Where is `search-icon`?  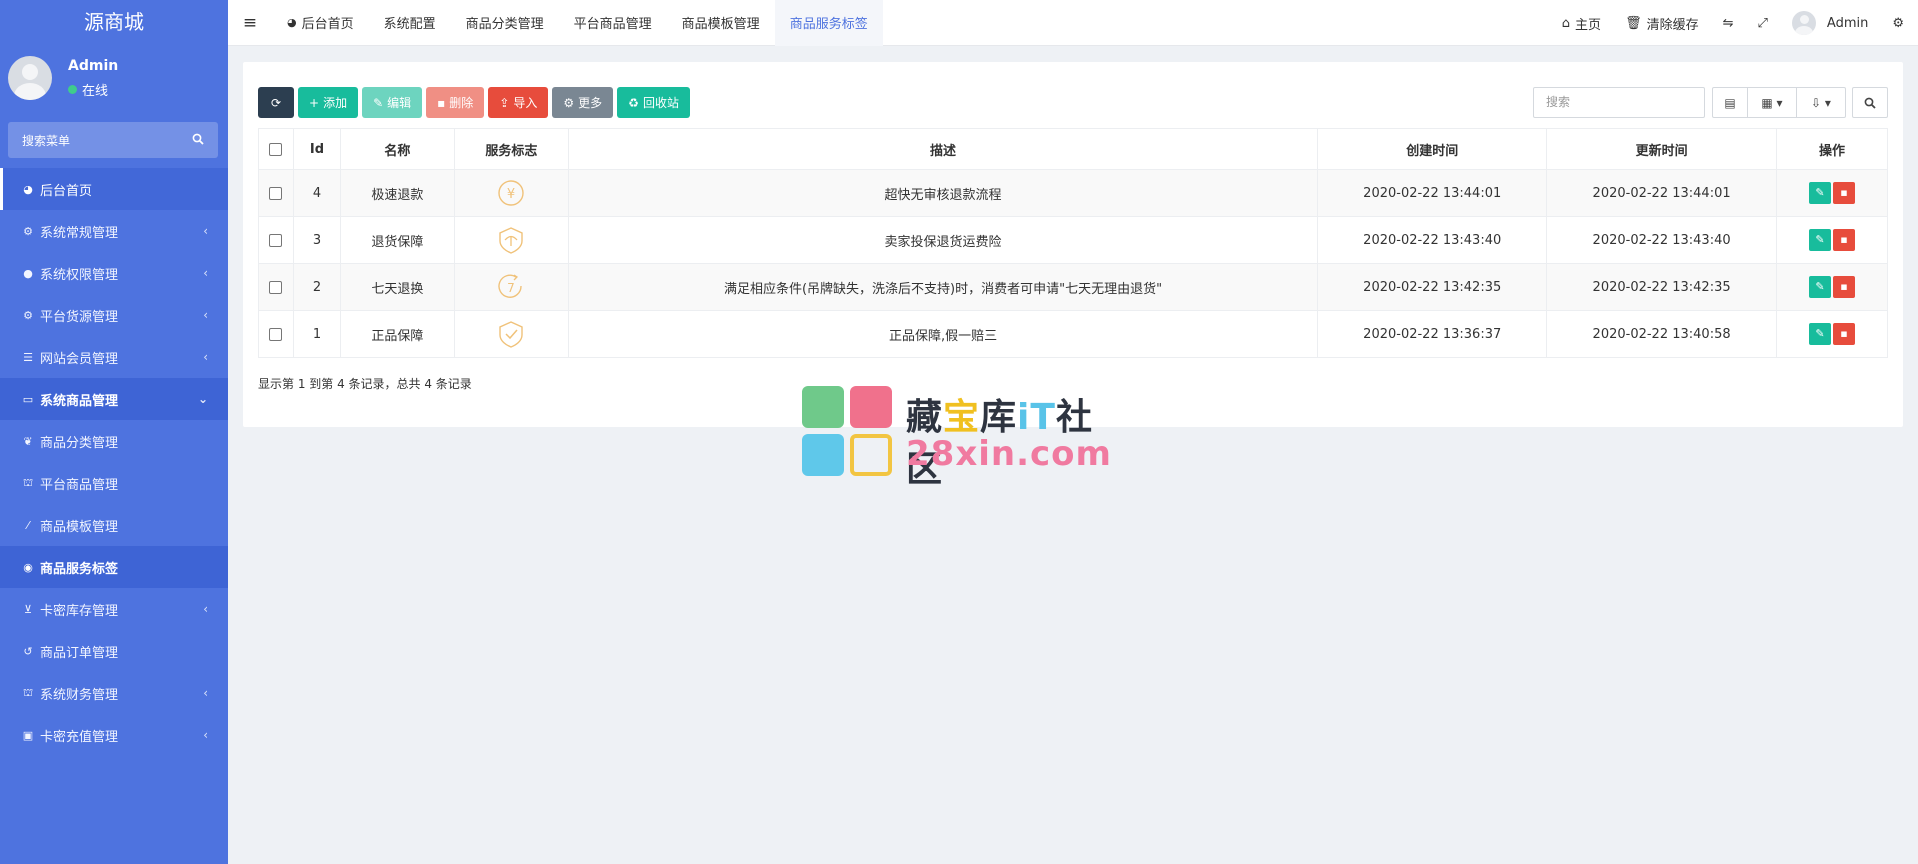
search-icon is located at coordinates (198, 140).